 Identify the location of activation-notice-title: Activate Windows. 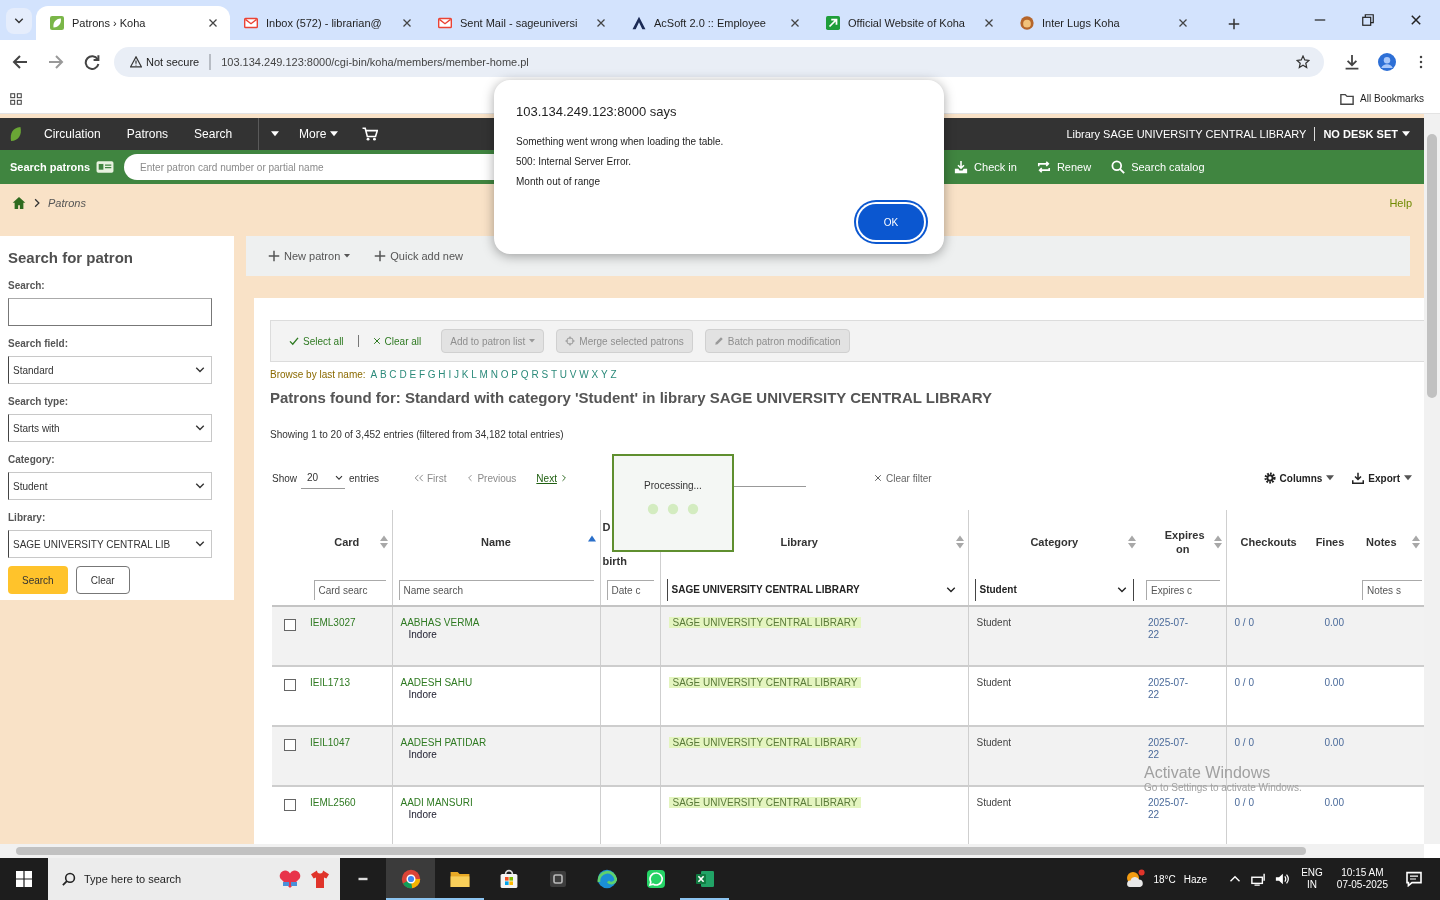
(1208, 773).